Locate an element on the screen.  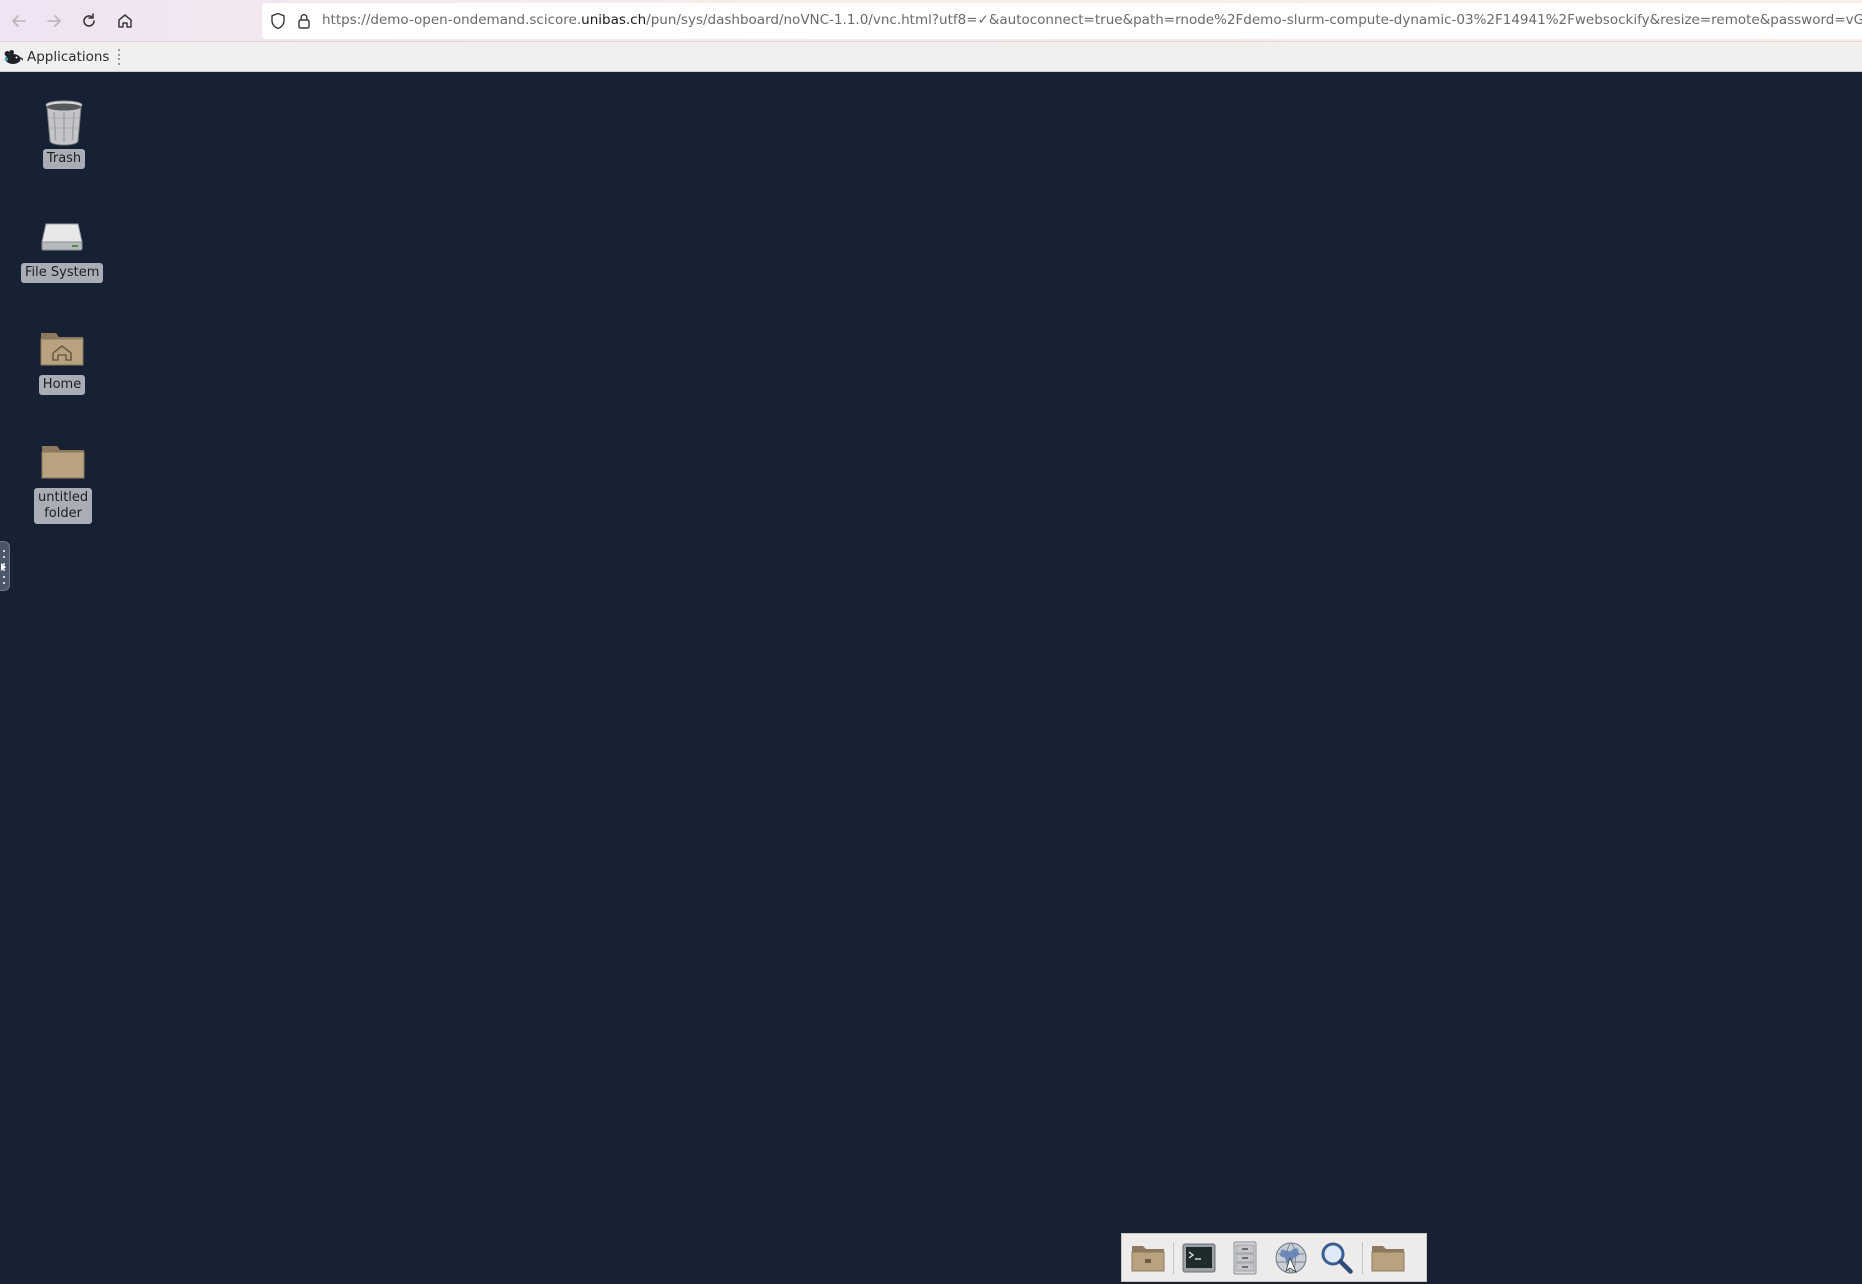
applications-menu-button: Applications is located at coordinates (56, 57).